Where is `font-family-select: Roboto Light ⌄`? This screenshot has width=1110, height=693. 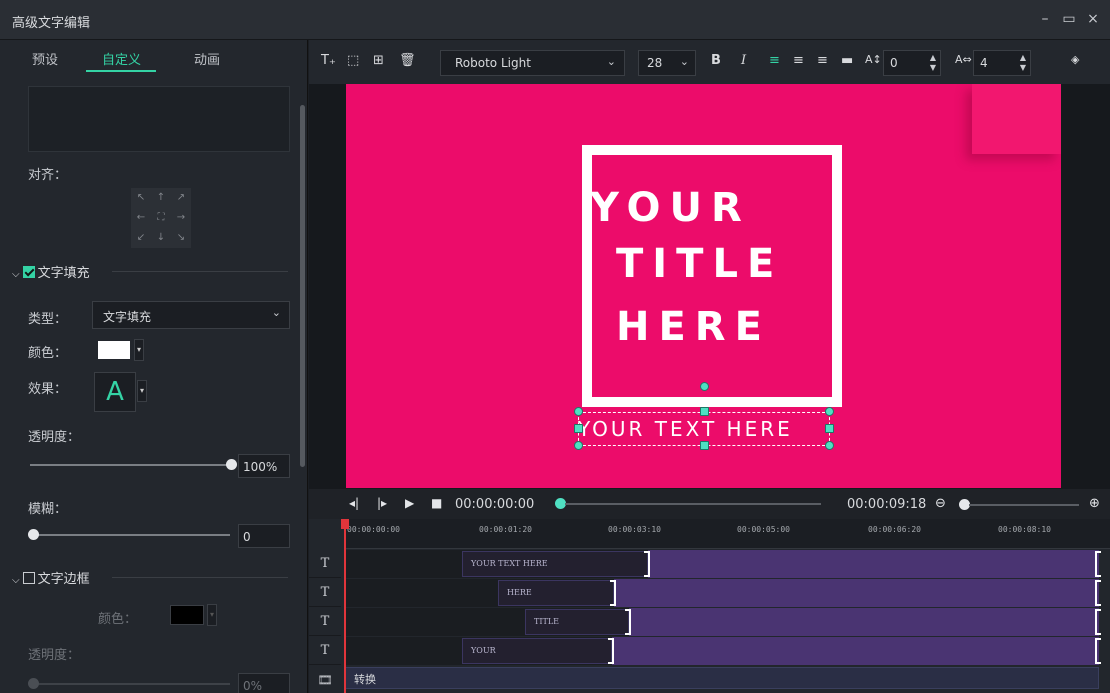 font-family-select: Roboto Light ⌄ is located at coordinates (532, 63).